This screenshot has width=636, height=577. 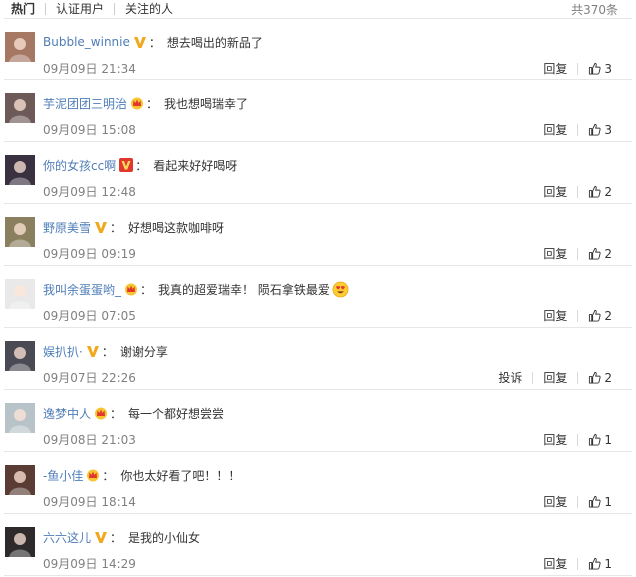 What do you see at coordinates (145, 103) in the screenshot?
I see `comment-content: 芋泥团团三明治 ： 我也想喝瑞幸了` at bounding box center [145, 103].